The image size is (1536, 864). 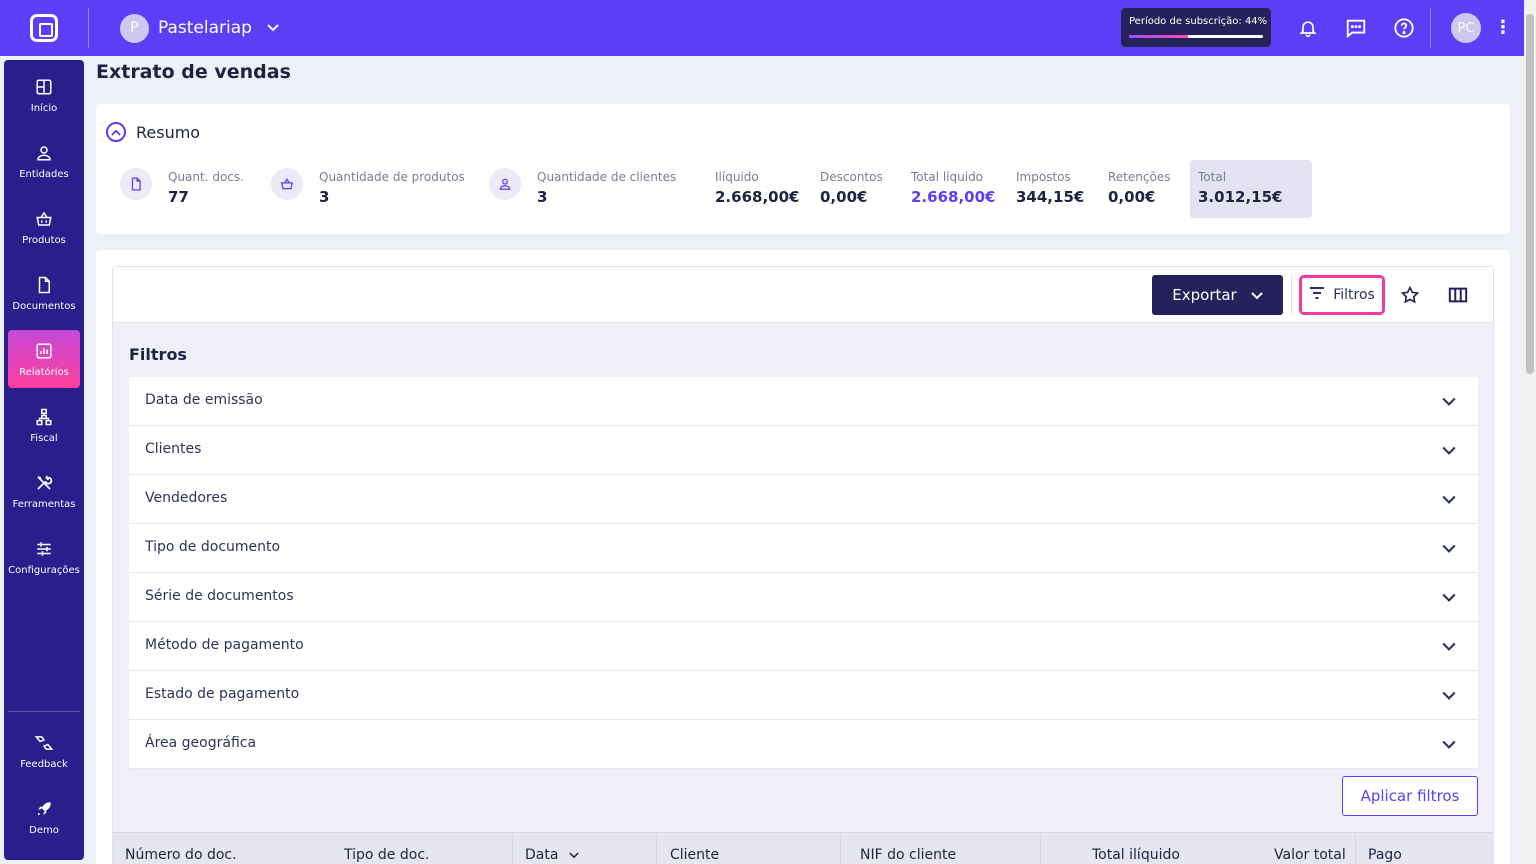 I want to click on subscription-status: Período de subscrição: 44%, so click(x=1196, y=27).